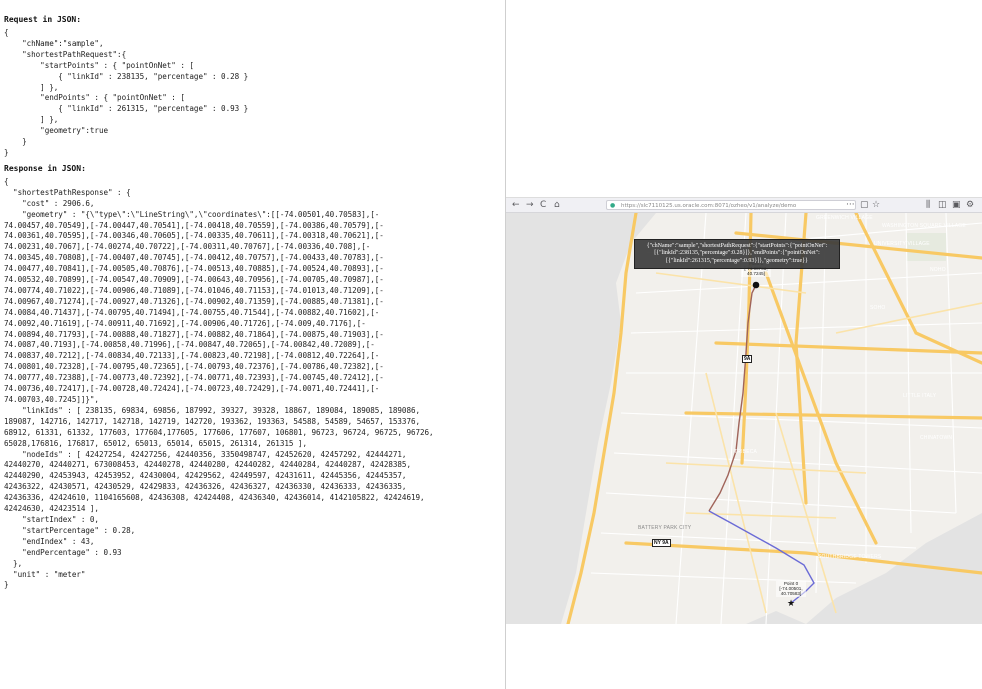  What do you see at coordinates (613, 205) in the screenshot?
I see `lock-icon: ●` at bounding box center [613, 205].